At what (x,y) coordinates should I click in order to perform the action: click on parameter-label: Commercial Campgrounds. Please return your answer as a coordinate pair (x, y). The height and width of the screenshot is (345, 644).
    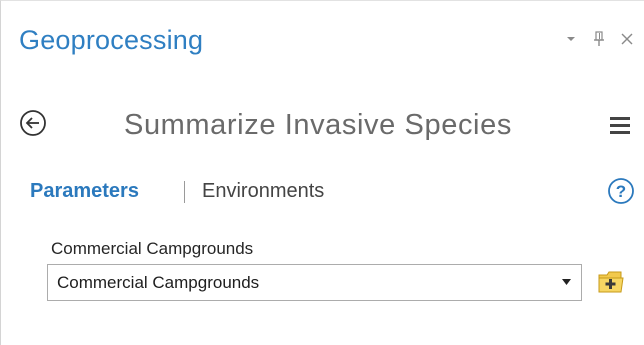
    Looking at the image, I should click on (152, 248).